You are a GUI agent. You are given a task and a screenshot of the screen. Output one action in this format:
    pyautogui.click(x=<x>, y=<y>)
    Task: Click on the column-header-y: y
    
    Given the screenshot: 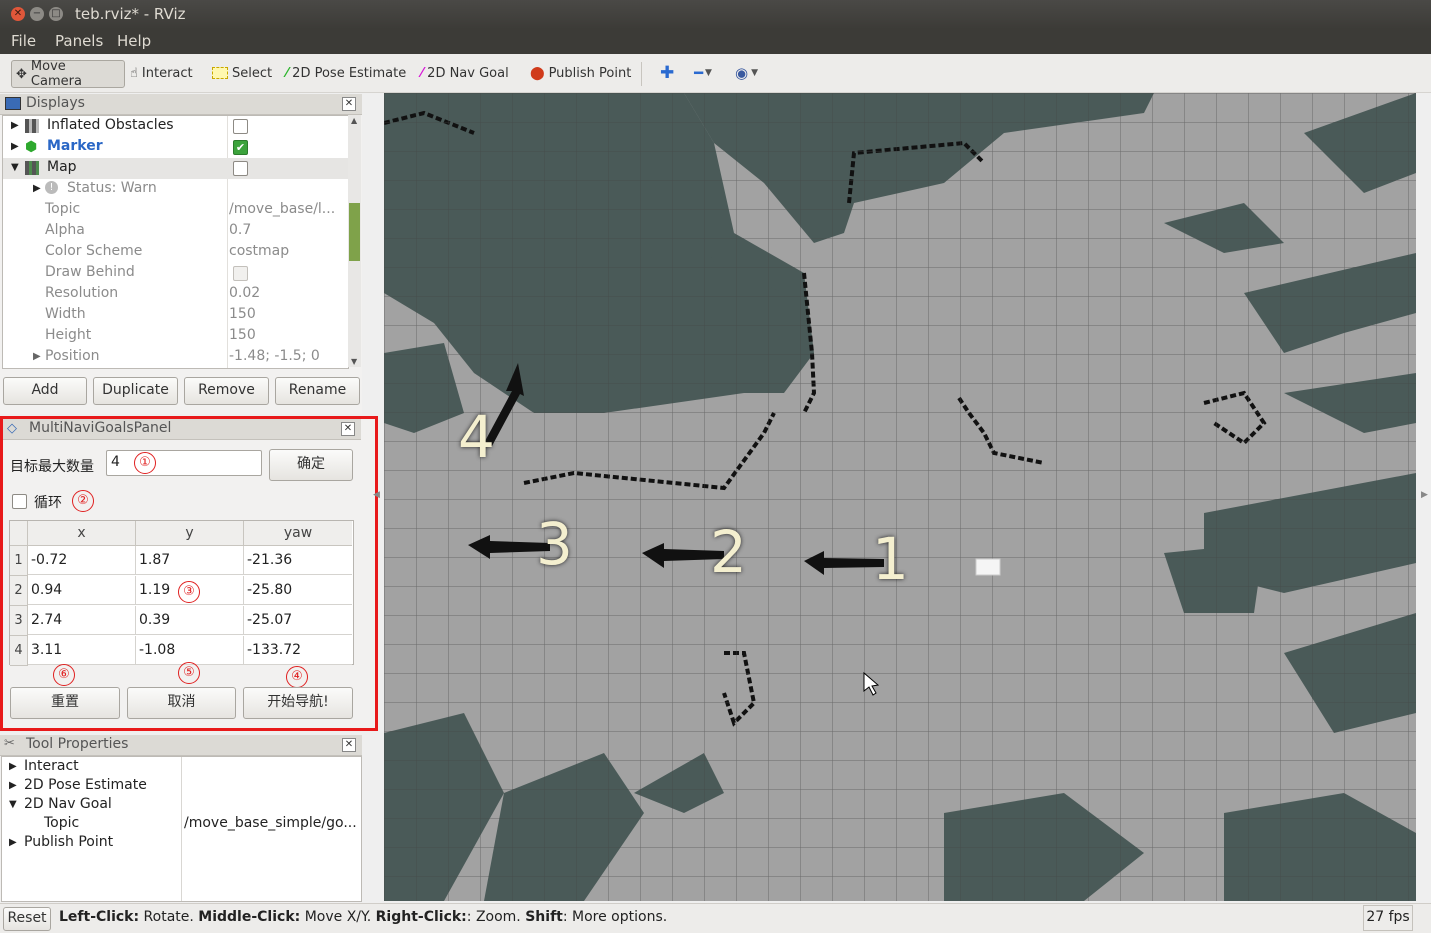 What is the action you would take?
    pyautogui.click(x=190, y=533)
    